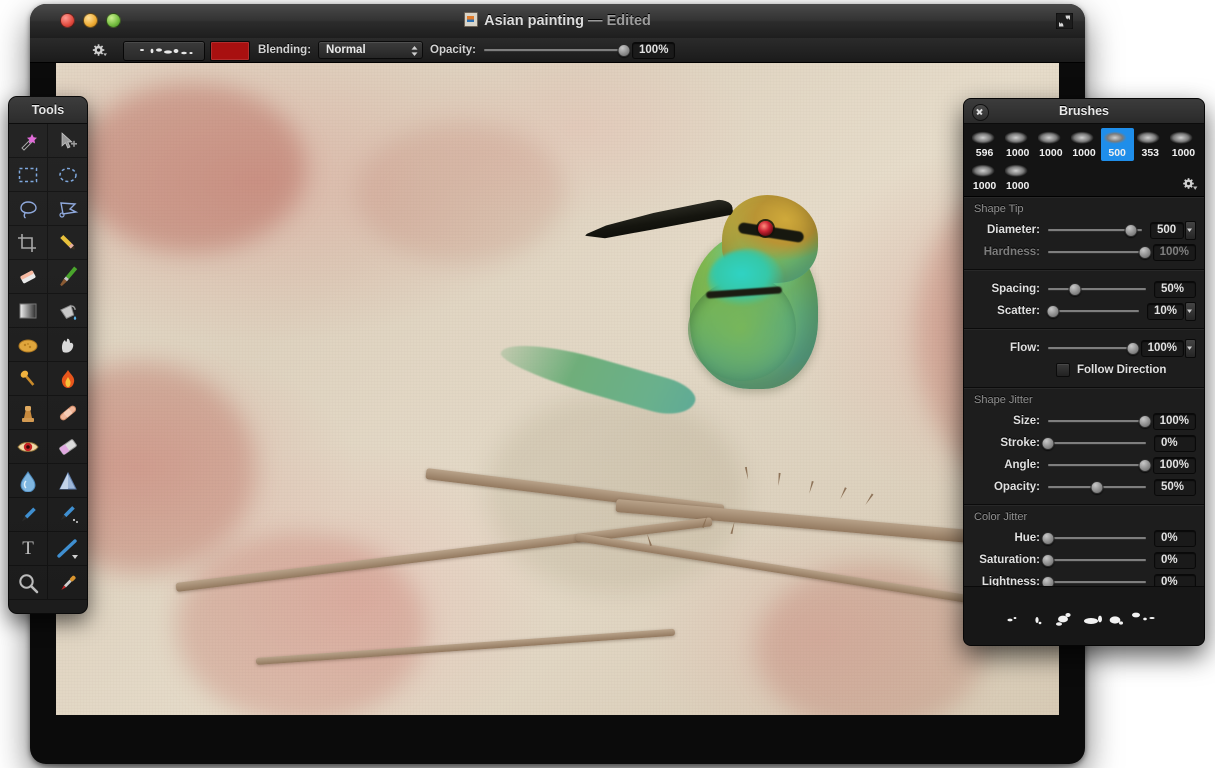 The image size is (1215, 768). What do you see at coordinates (1175, 443) in the screenshot?
I see `jitter-stroke-value: 0%` at bounding box center [1175, 443].